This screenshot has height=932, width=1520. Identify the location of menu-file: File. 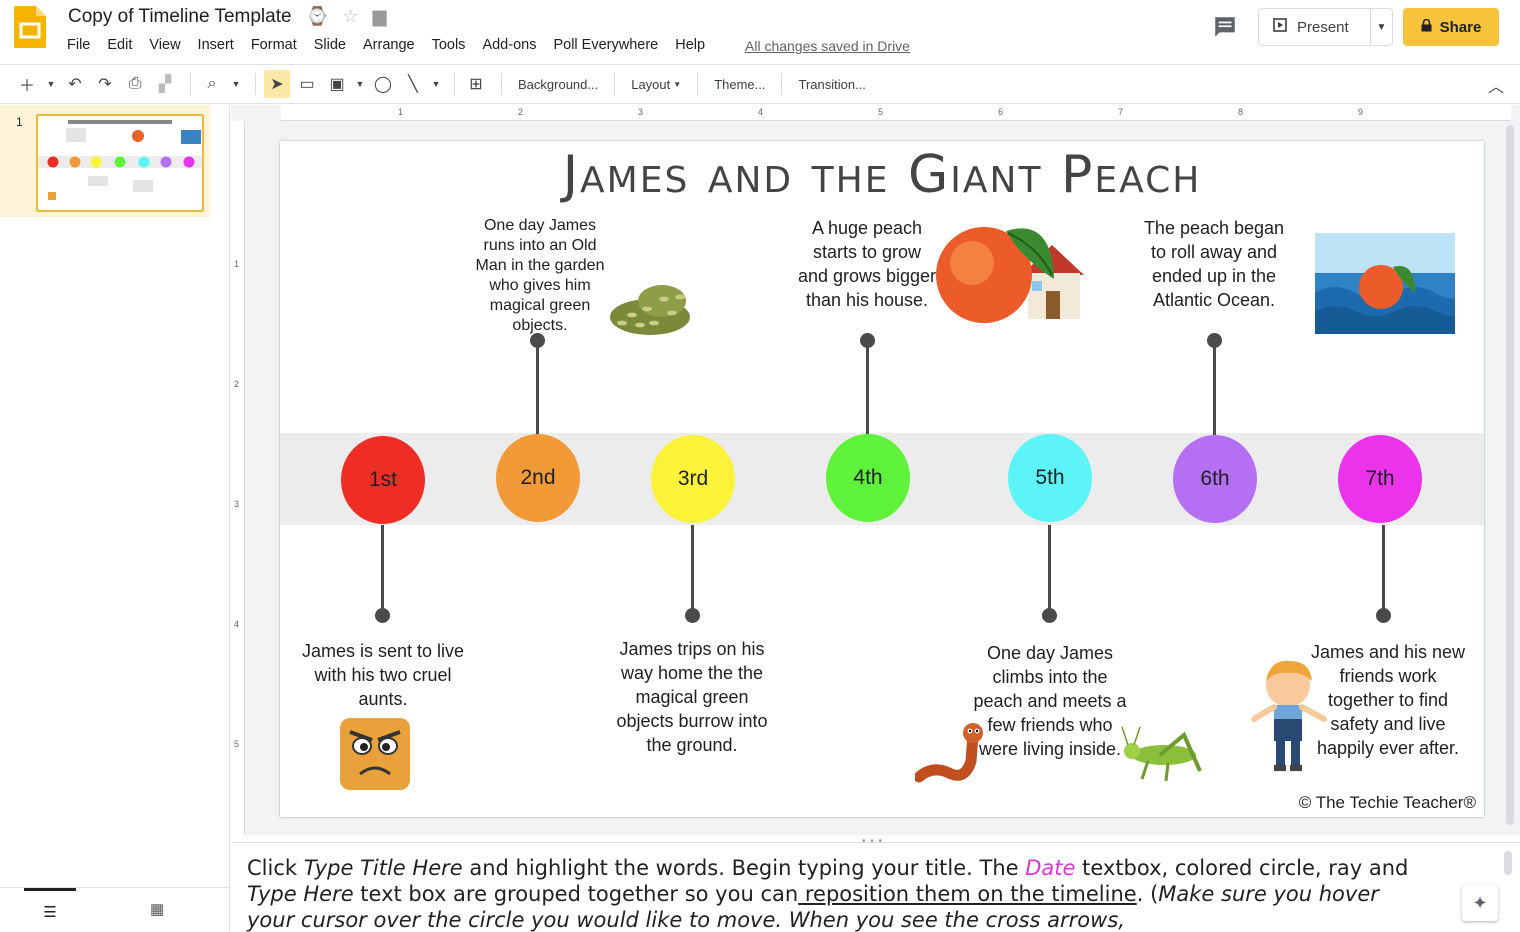
(82, 45).